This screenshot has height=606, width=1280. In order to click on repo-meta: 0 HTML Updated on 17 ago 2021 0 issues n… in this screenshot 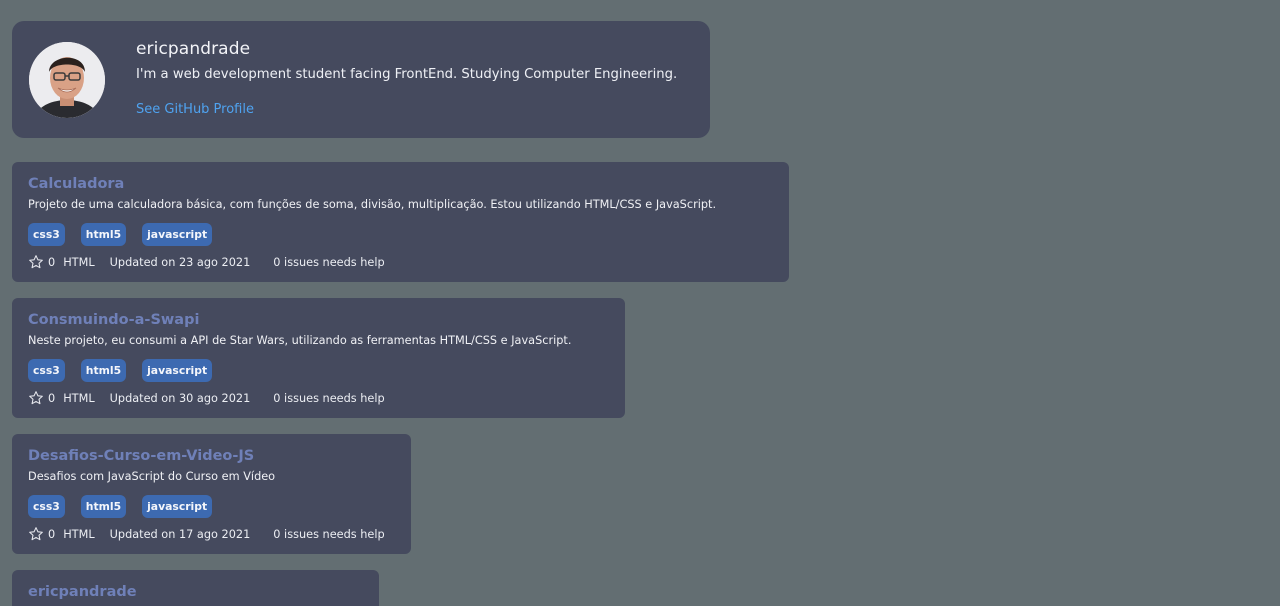, I will do `click(206, 534)`.